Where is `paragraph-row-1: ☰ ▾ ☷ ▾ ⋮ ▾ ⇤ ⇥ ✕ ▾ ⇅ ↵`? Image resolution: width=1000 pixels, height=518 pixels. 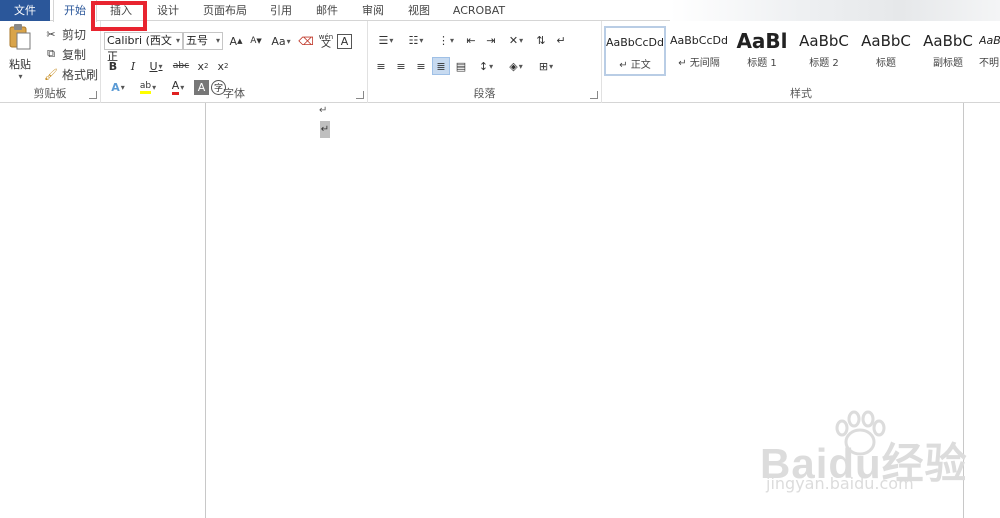 paragraph-row-1: ☰ ▾ ☷ ▾ ⋮ ▾ ⇤ ⇥ ✕ ▾ ⇅ ↵ is located at coordinates (471, 40).